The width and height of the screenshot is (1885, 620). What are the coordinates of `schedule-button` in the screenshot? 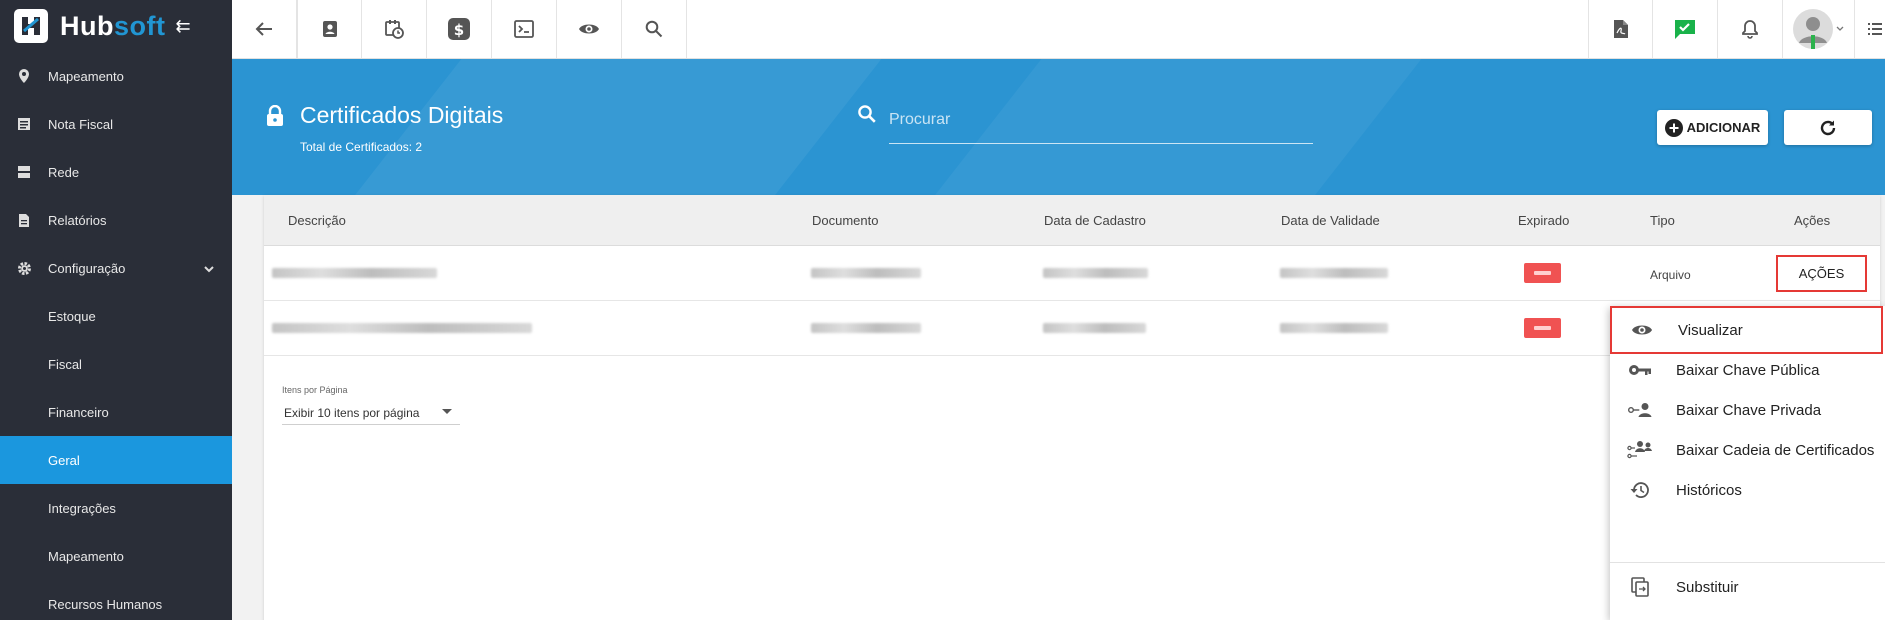 It's located at (394, 29).